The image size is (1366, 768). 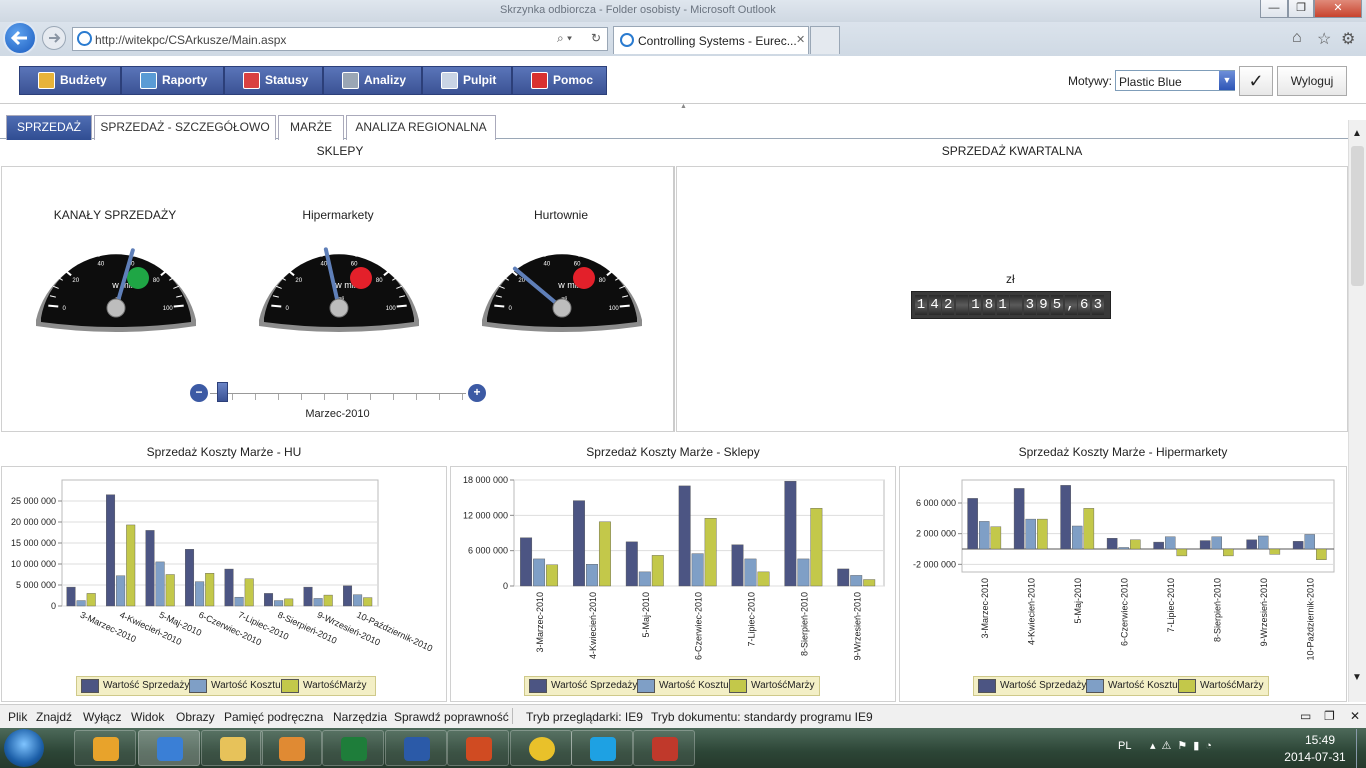 What do you see at coordinates (1357, 133) in the screenshot?
I see `scroll-up-icon: ▲` at bounding box center [1357, 133].